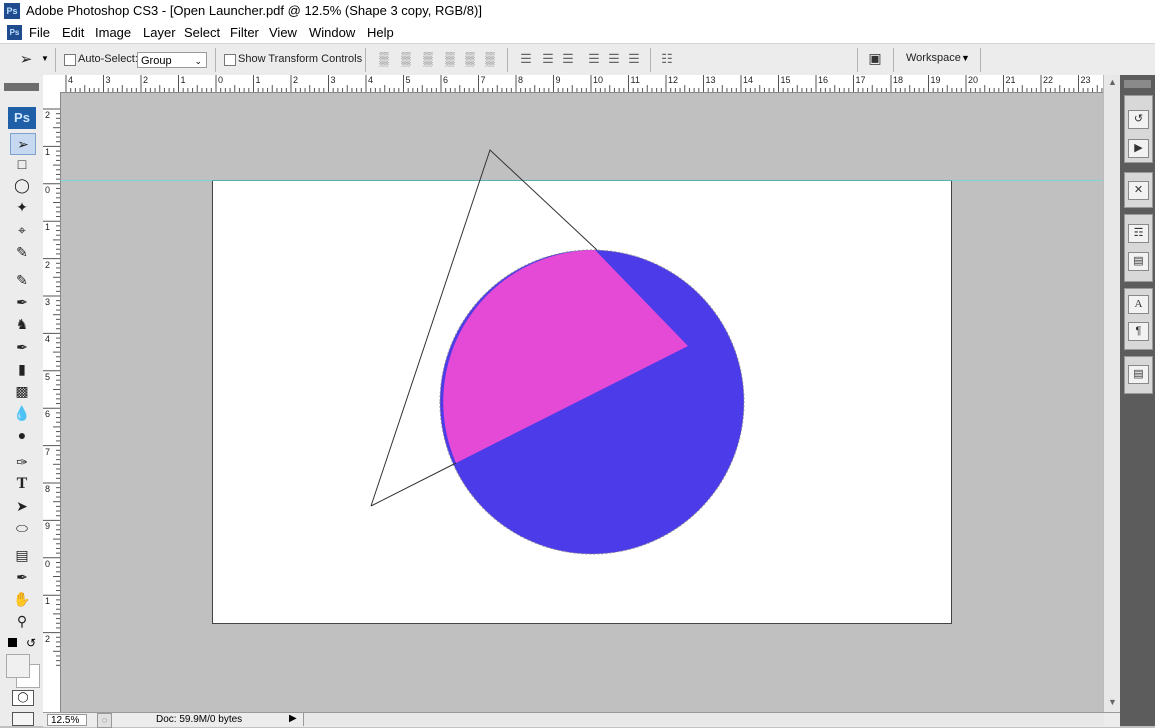 The width and height of the screenshot is (1155, 728). What do you see at coordinates (413, 484) in the screenshot?
I see `triangle-edge` at bounding box center [413, 484].